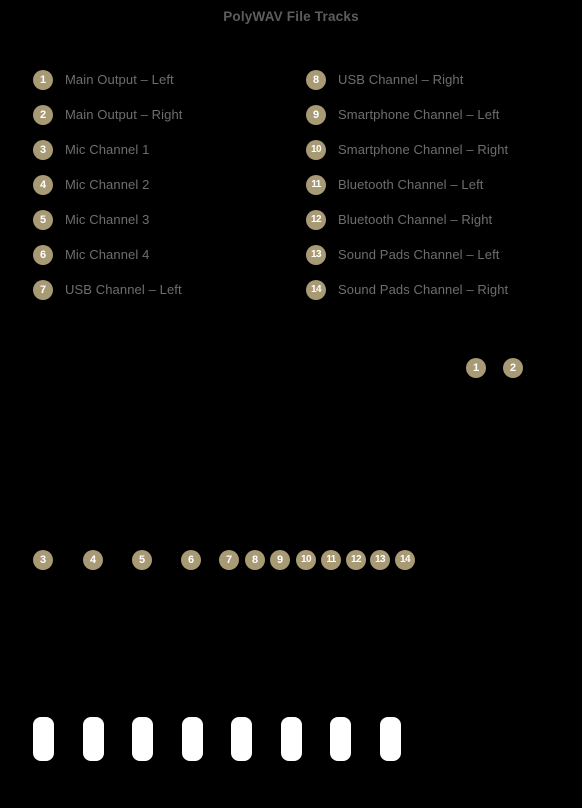 The height and width of the screenshot is (808, 582). I want to click on track-number-badge: 8, so click(316, 79).